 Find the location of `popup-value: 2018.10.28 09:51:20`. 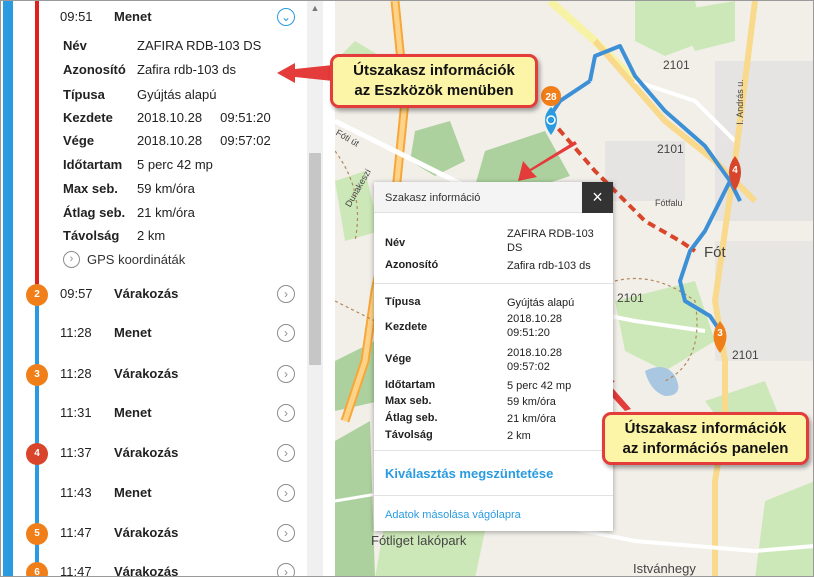

popup-value: 2018.10.28 09:51:20 is located at coordinates (535, 326).